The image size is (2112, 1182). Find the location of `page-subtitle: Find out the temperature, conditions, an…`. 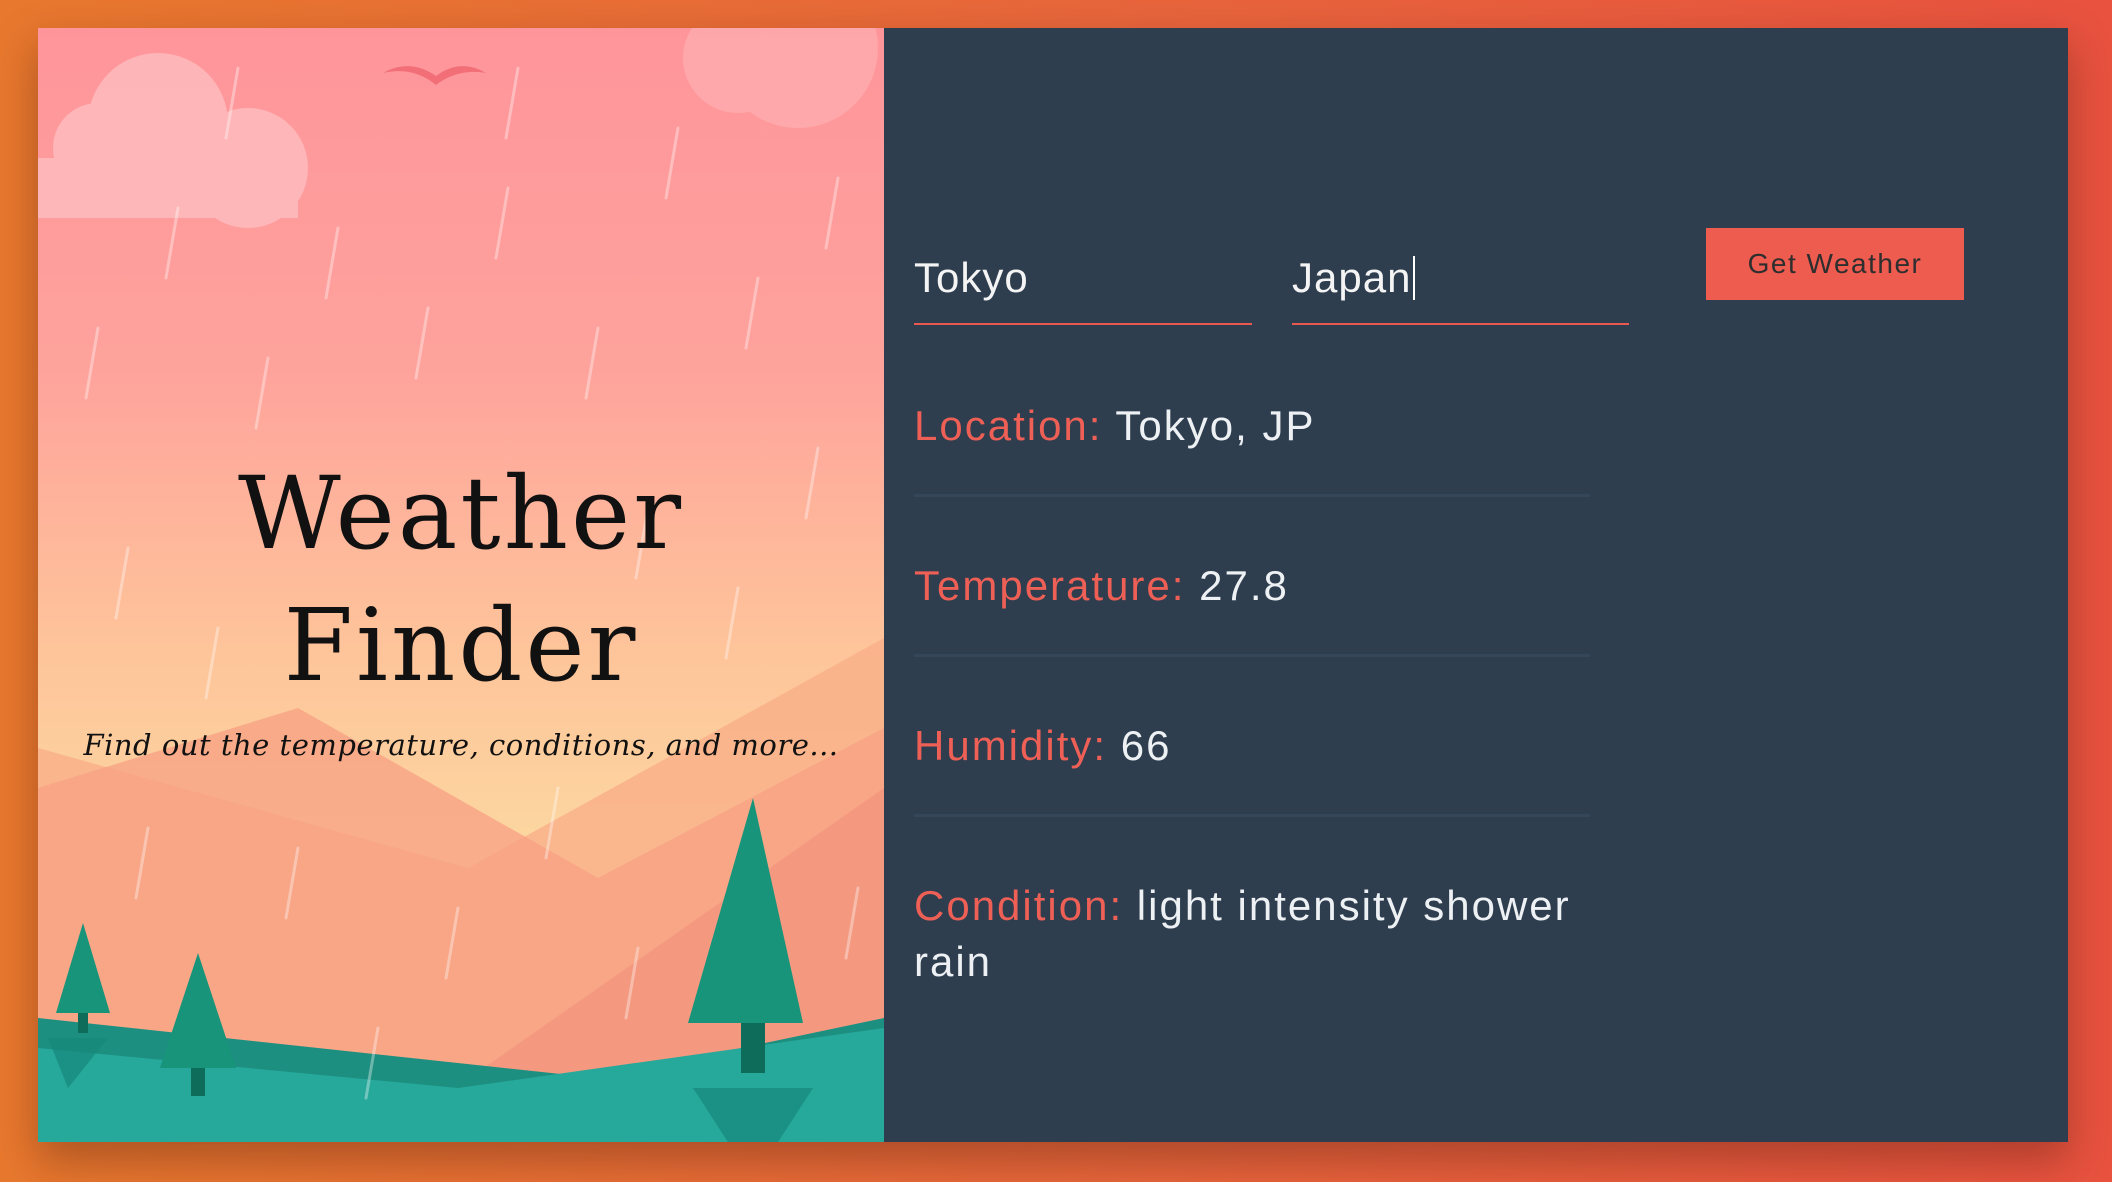

page-subtitle: Find out the temperature, conditions, an… is located at coordinates (461, 745).